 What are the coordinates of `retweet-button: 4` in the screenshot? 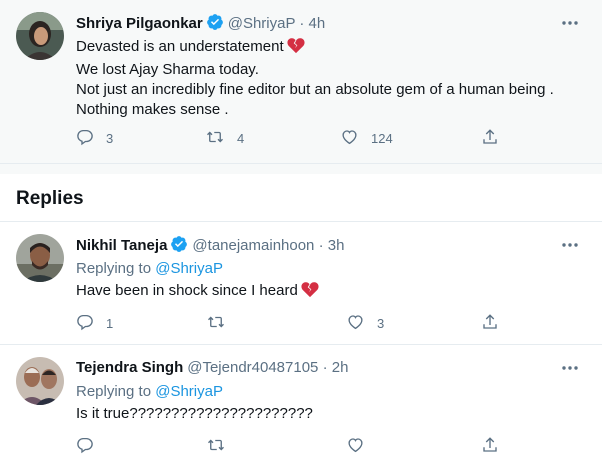 It's located at (224, 138).